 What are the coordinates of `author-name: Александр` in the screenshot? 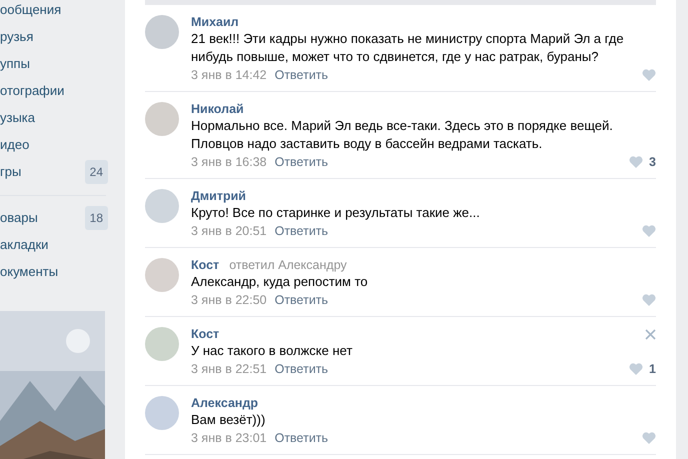 It's located at (224, 403).